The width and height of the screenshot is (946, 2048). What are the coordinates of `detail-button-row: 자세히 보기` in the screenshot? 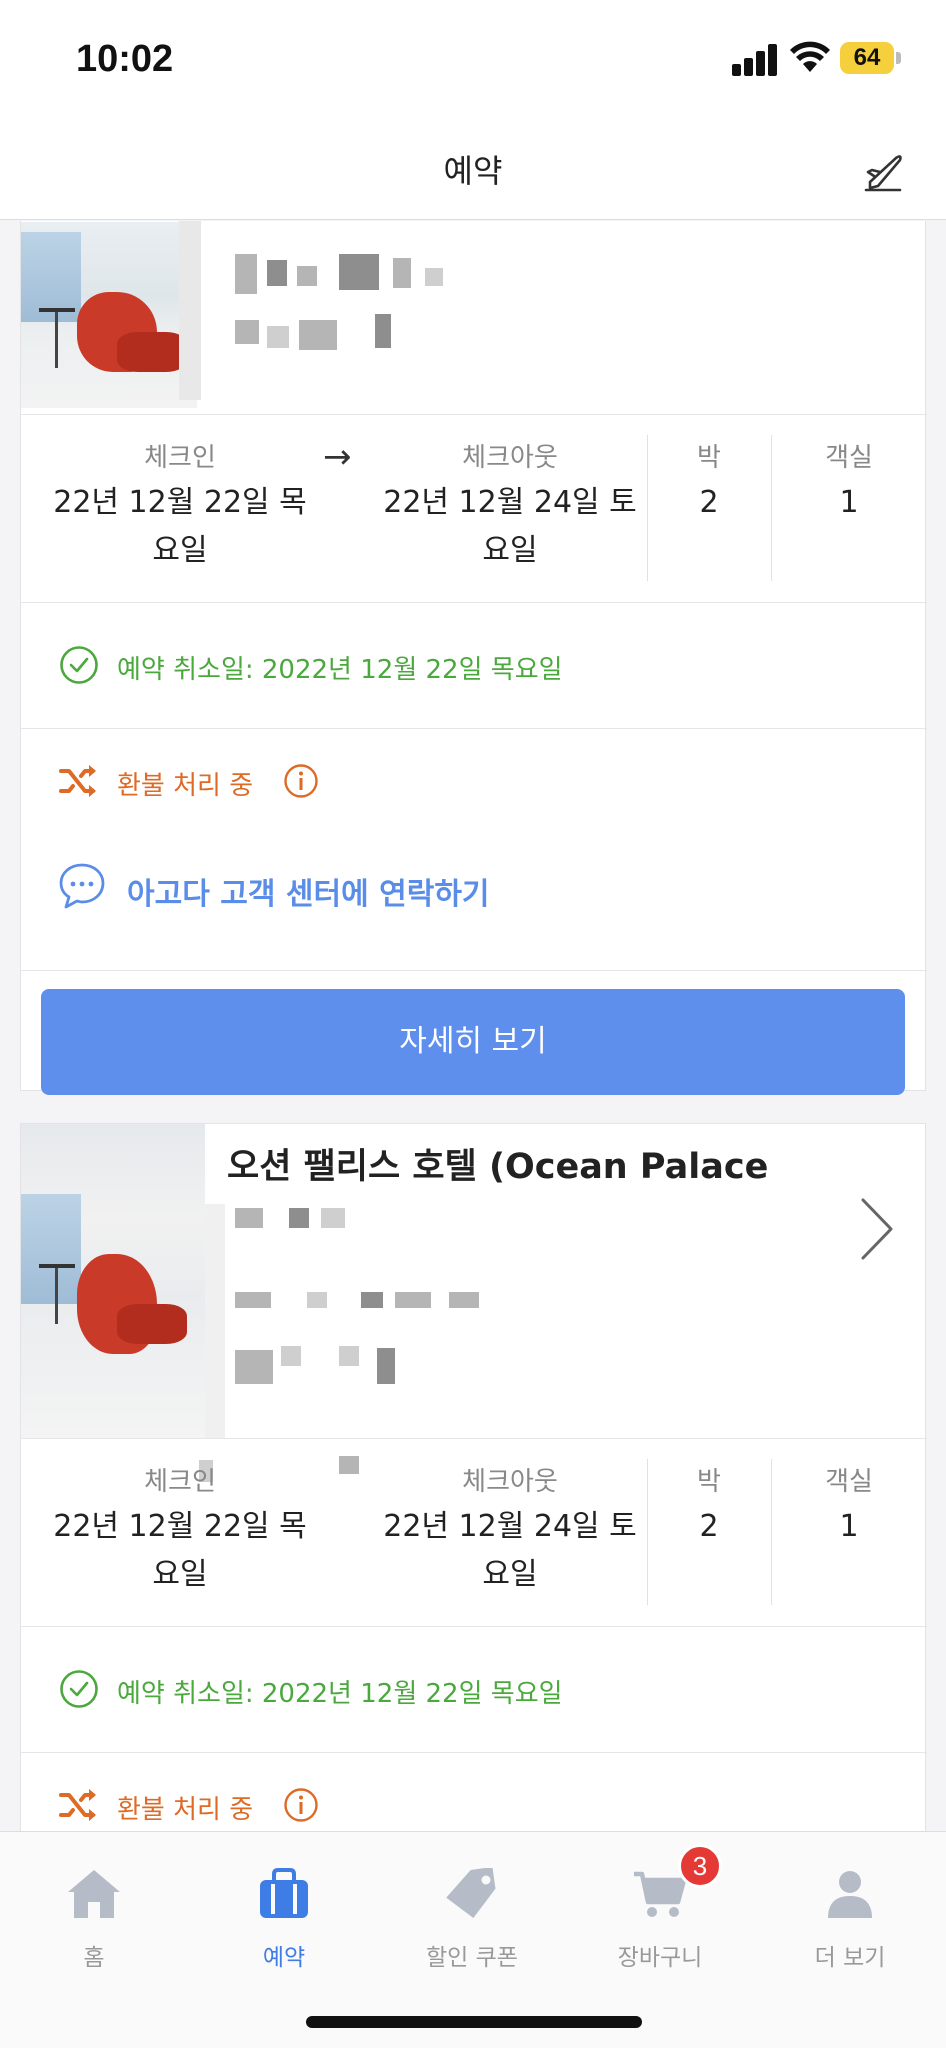 It's located at (474, 1032).